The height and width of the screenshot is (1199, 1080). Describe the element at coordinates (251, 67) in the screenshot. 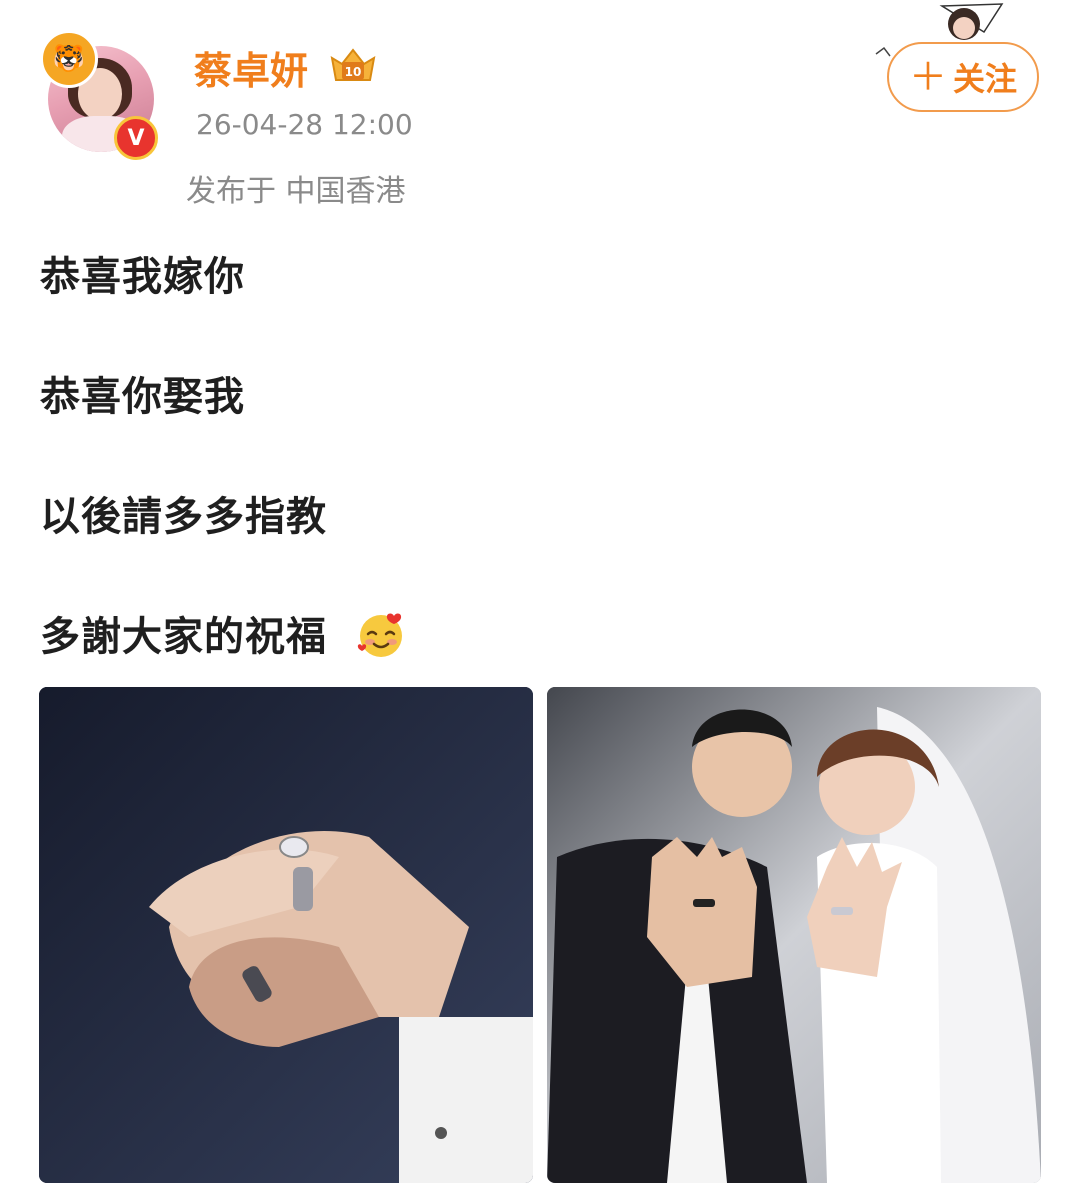

I see `username: 蔡卓妍` at that location.